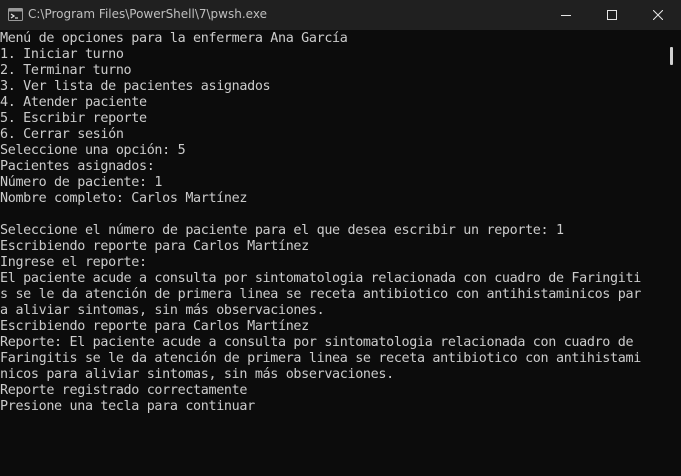 Image resolution: width=681 pixels, height=476 pixels. I want to click on output-line: Presione una tecla para continuar, so click(127, 406).